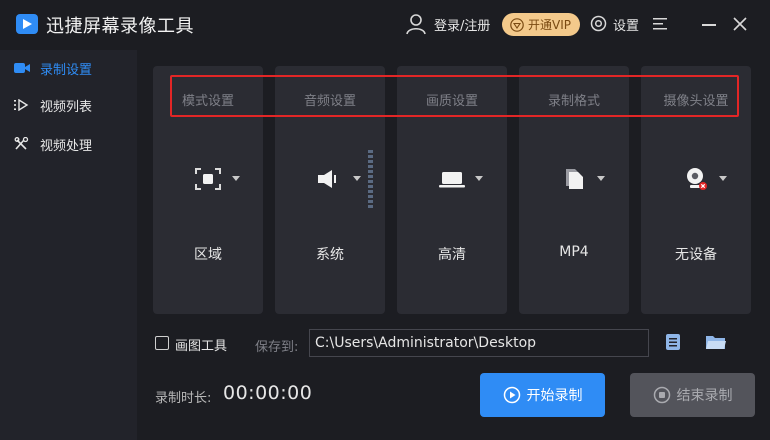 This screenshot has height=440, width=770. Describe the element at coordinates (574, 190) in the screenshot. I see `format-settings-card: 录制格式 MP4` at that location.